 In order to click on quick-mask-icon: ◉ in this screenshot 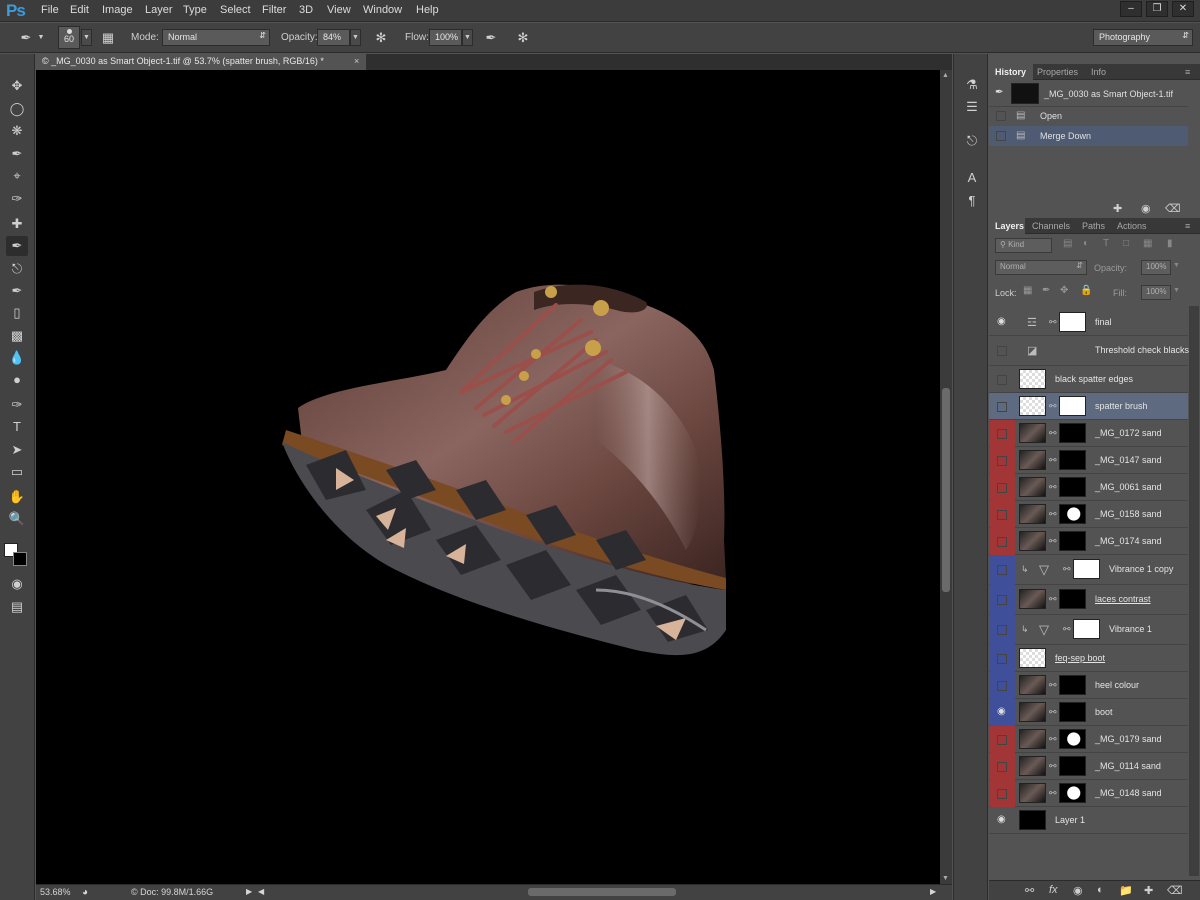, I will do `click(17, 584)`.